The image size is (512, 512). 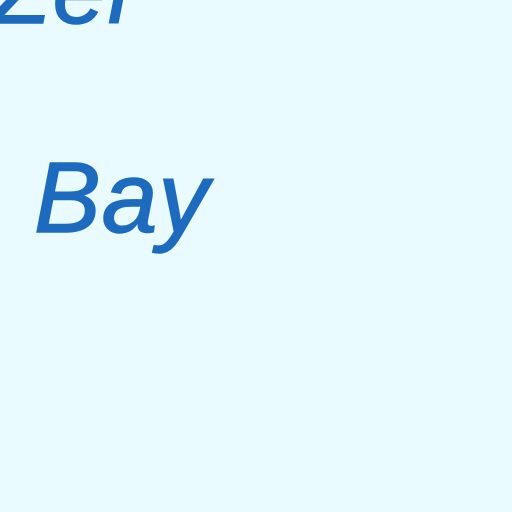 I want to click on bay-label: Bay, so click(x=121, y=198).